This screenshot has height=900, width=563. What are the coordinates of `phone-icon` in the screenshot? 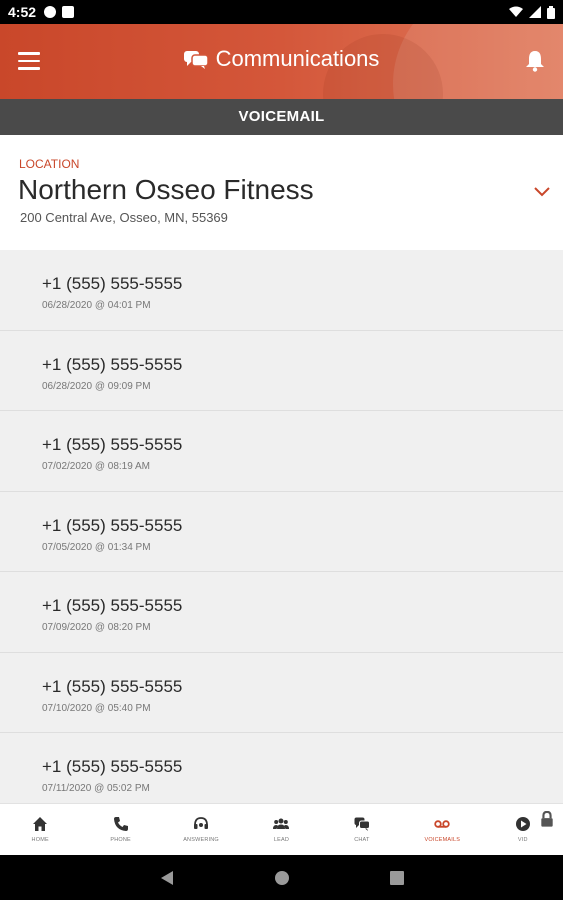 It's located at (120, 824).